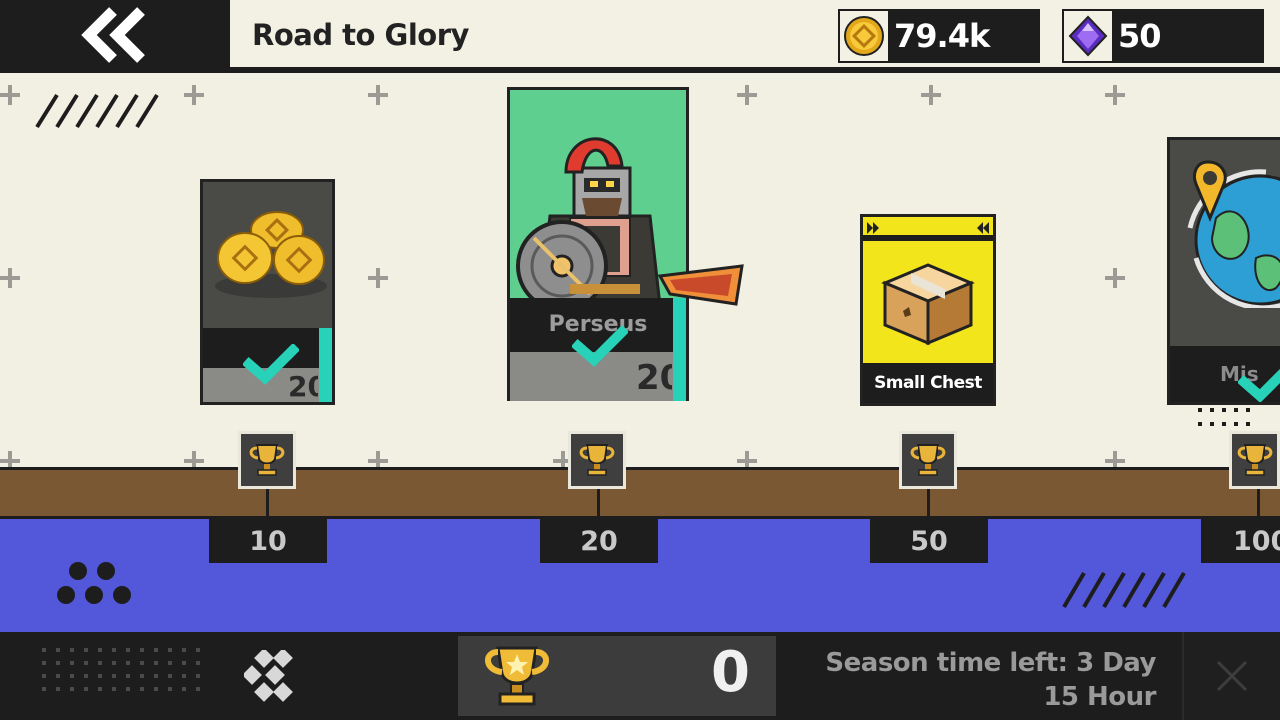 This screenshot has width=1280, height=720. What do you see at coordinates (268, 676) in the screenshot?
I see `diamond-cluster-icon` at bounding box center [268, 676].